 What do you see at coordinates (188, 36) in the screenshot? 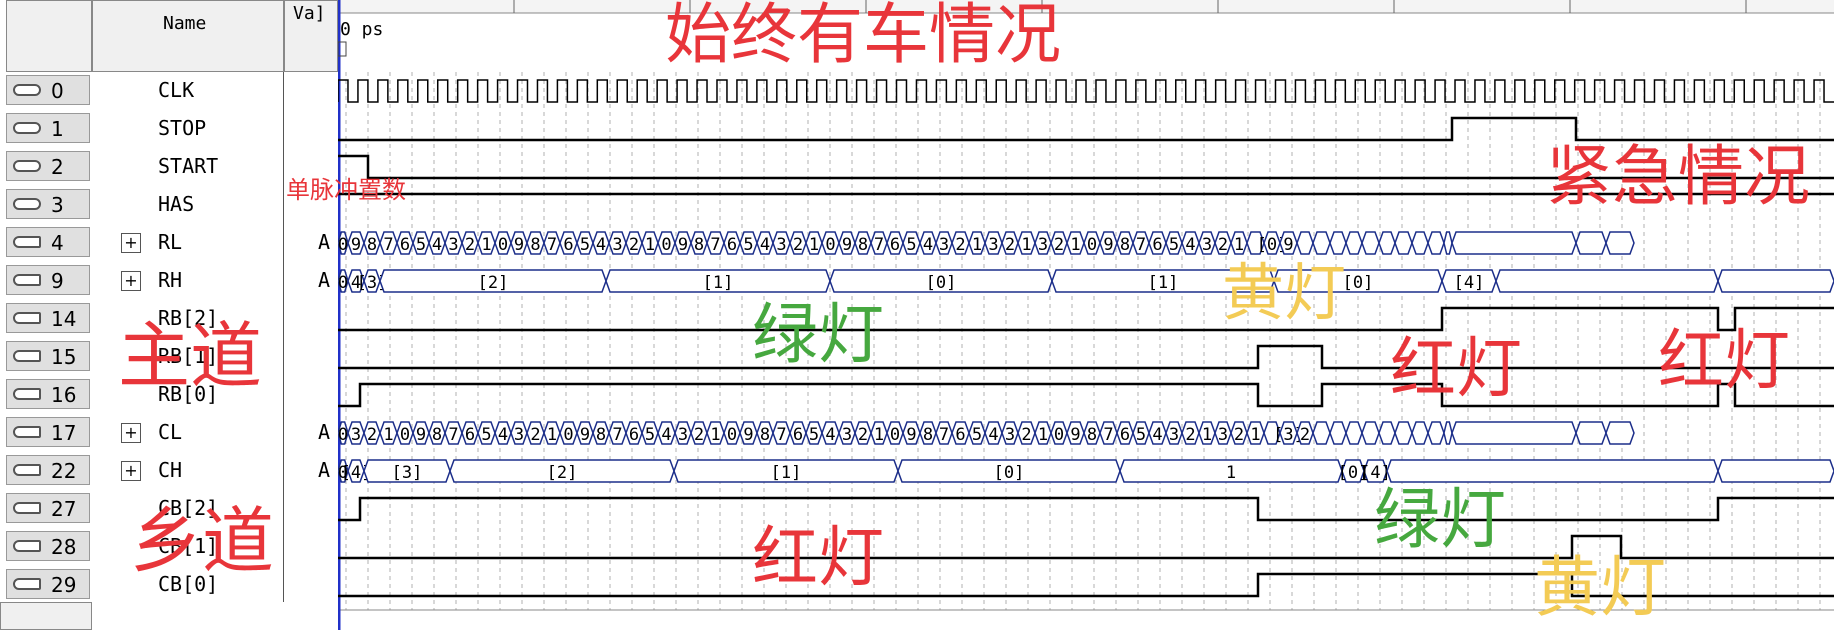
I see `name-column-header: Name` at bounding box center [188, 36].